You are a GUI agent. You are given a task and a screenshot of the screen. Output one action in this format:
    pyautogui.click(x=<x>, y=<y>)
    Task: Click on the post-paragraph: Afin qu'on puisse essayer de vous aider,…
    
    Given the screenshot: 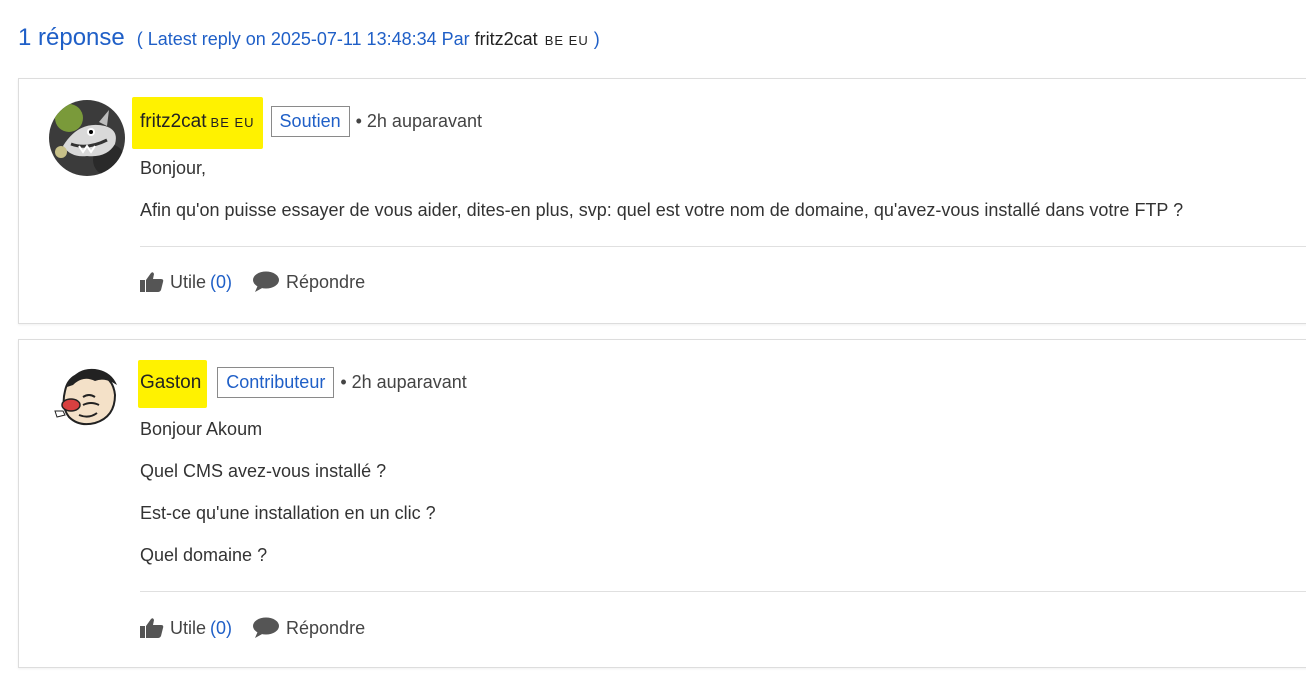 What is the action you would take?
    pyautogui.click(x=662, y=210)
    